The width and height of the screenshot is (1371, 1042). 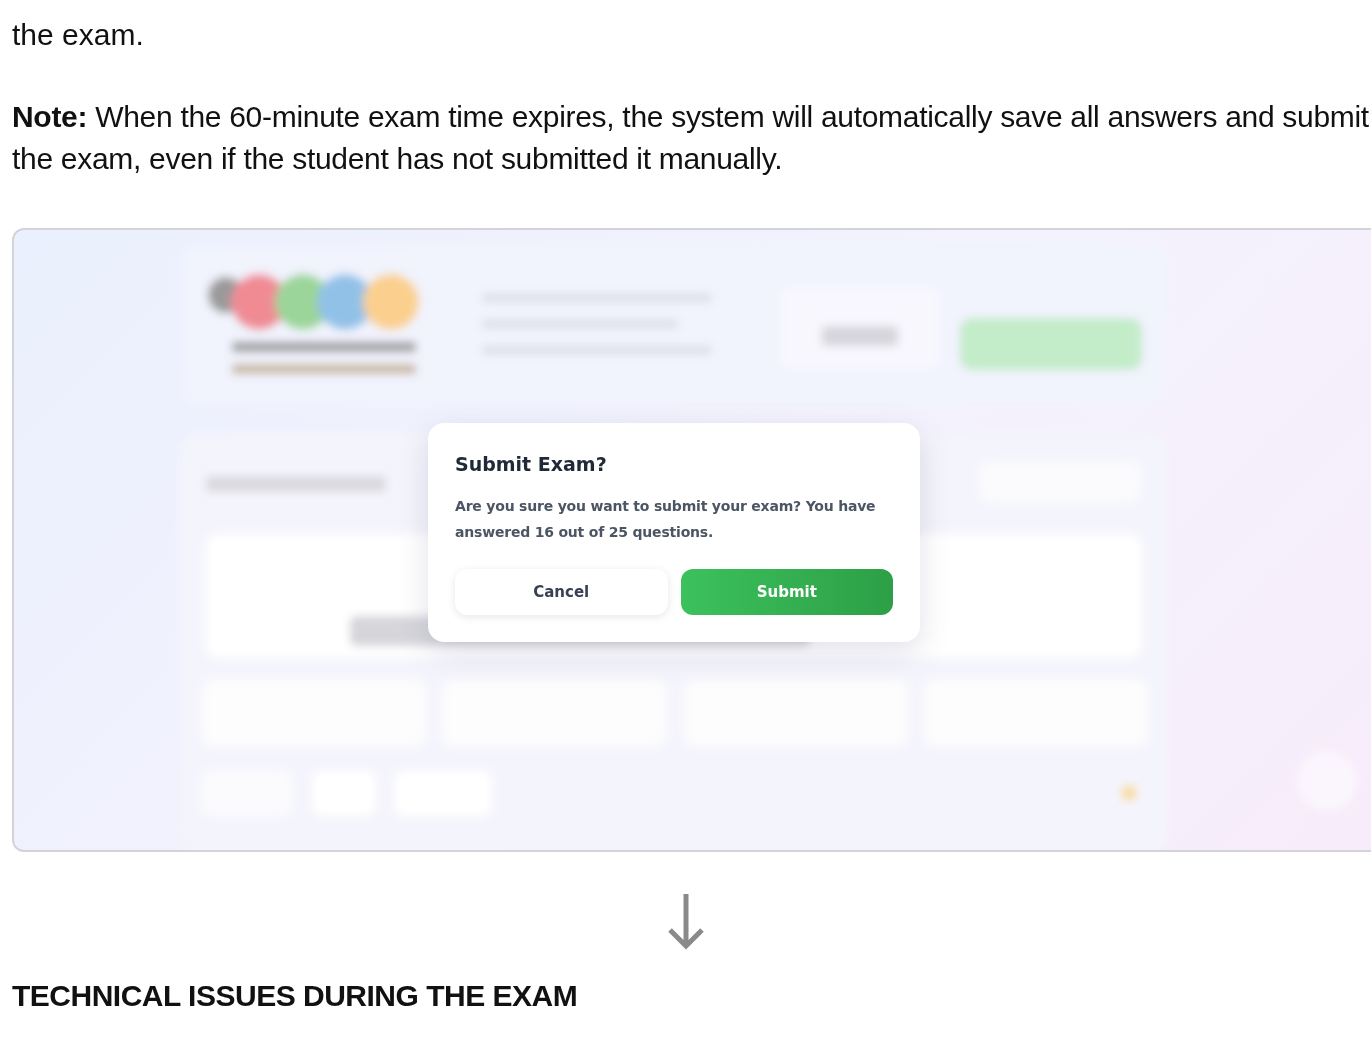 I want to click on note-paragraph: Note: When the 60-minute exam time expires, the system will automatically save all answers and submit the exam, even if the student has not submitted it manually., so click(x=691, y=138).